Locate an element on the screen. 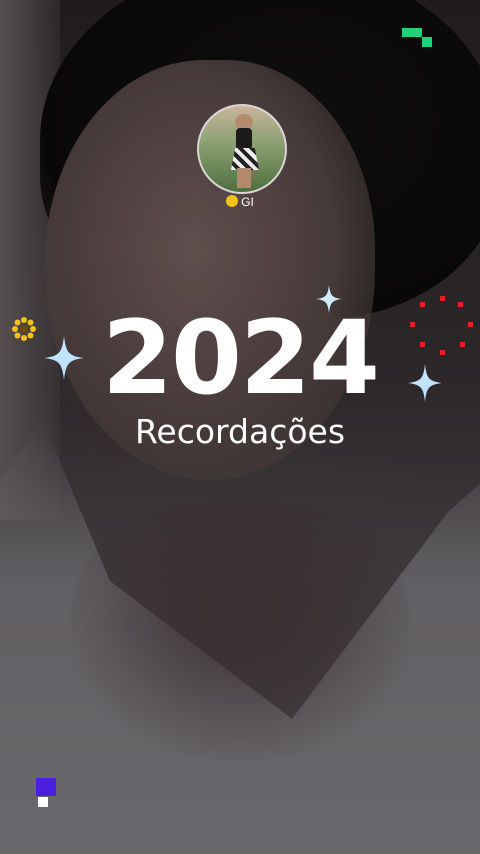 This screenshot has width=480, height=854. green-pixels-icon is located at coordinates (417, 37).